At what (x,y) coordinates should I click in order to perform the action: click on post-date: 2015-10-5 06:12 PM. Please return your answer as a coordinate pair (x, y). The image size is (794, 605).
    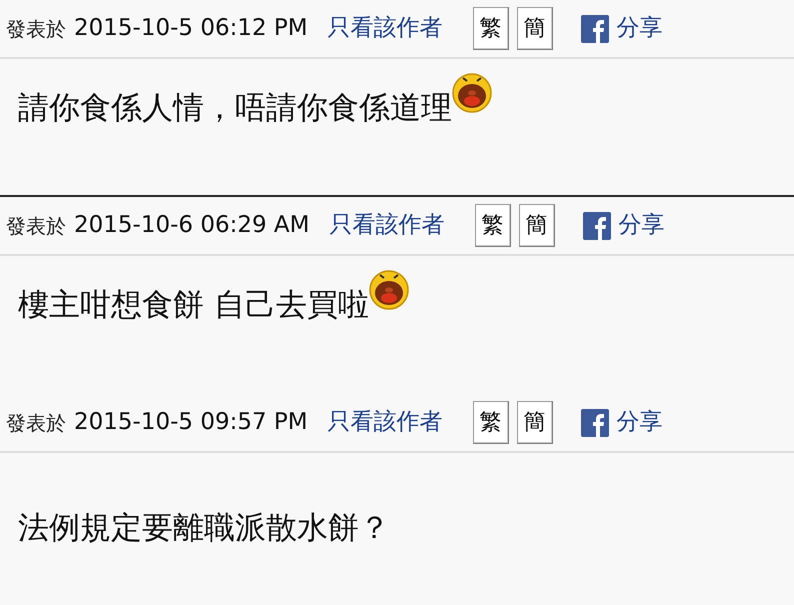
    Looking at the image, I should click on (191, 29).